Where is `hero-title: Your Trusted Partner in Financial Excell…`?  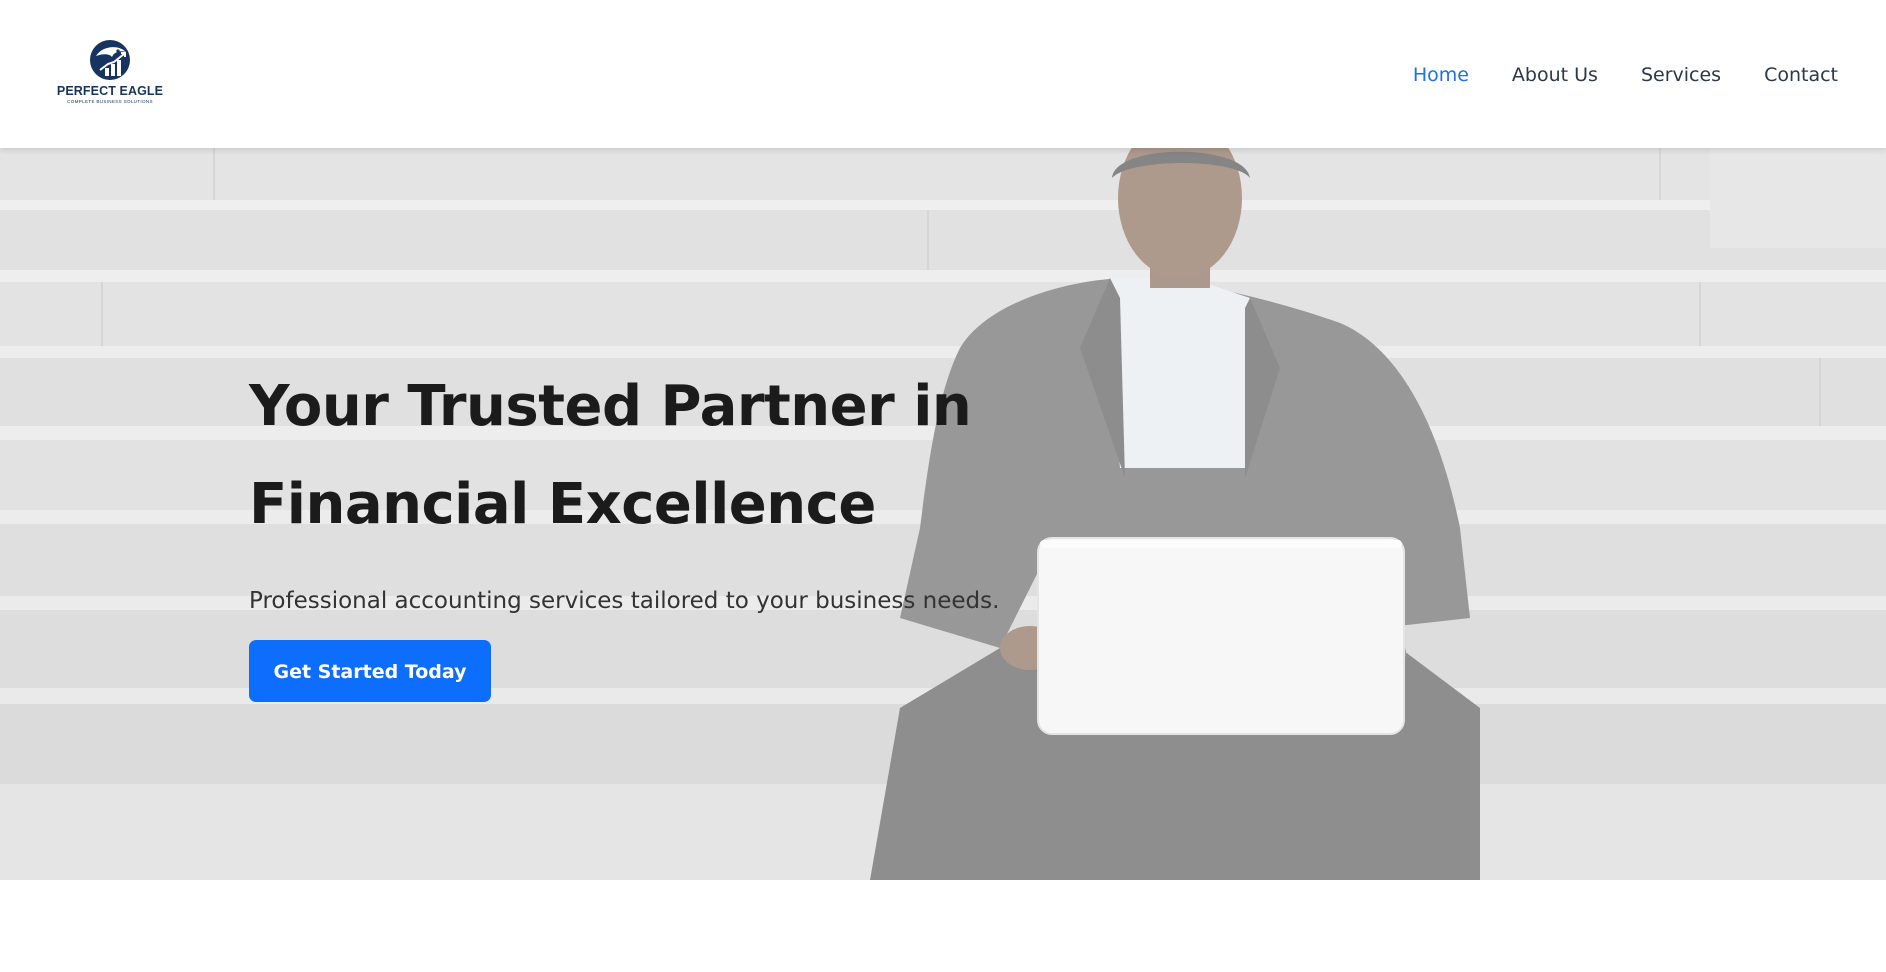
hero-title: Your Trusted Partner in Financial Excell… is located at coordinates (629, 456).